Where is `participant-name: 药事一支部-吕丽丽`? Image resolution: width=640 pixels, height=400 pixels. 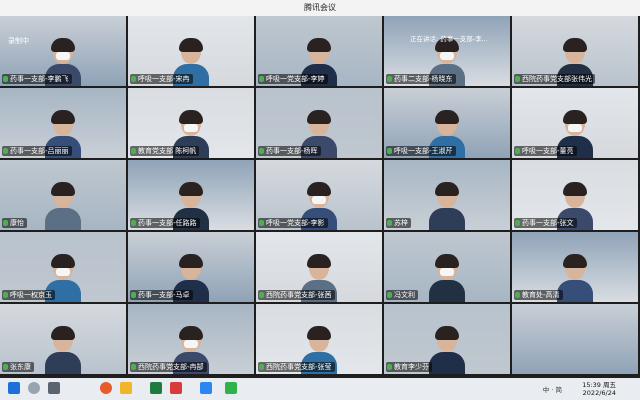
participant-name: 药事一支部-吕丽丽 is located at coordinates (37, 151).